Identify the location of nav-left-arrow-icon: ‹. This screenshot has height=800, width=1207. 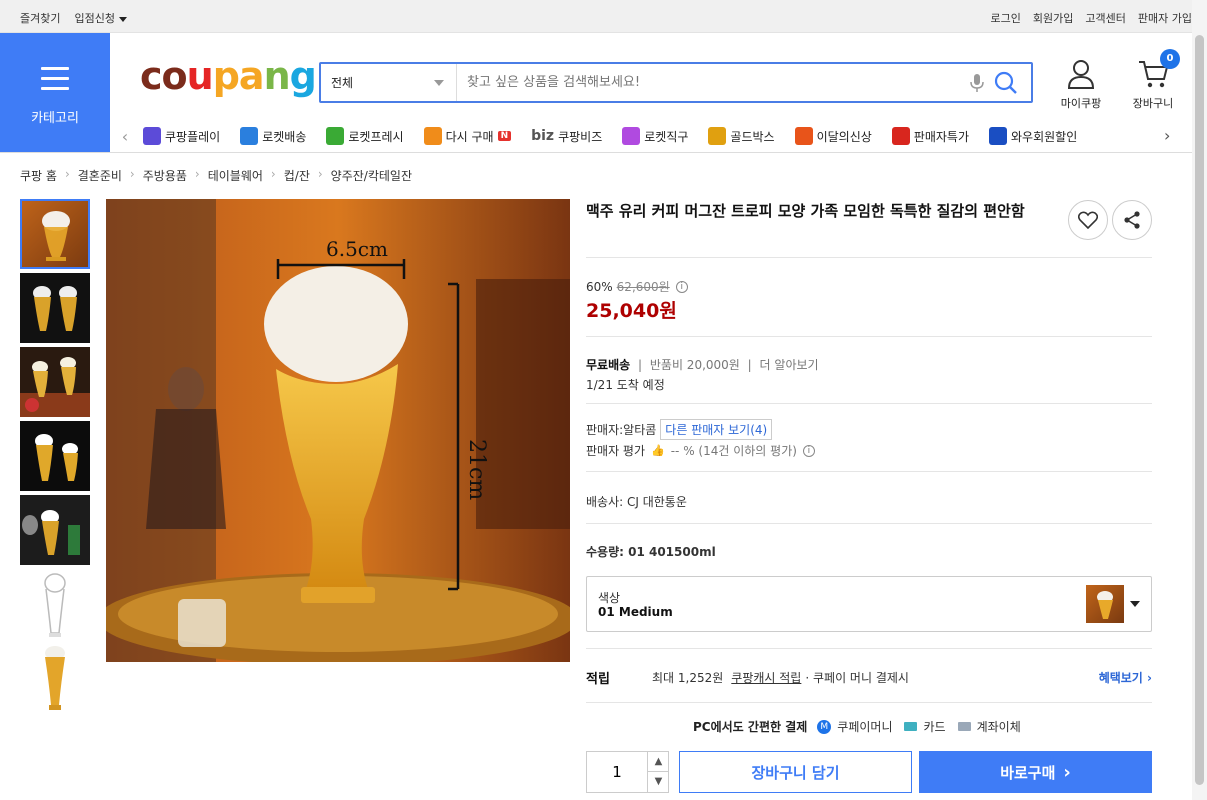
(125, 136).